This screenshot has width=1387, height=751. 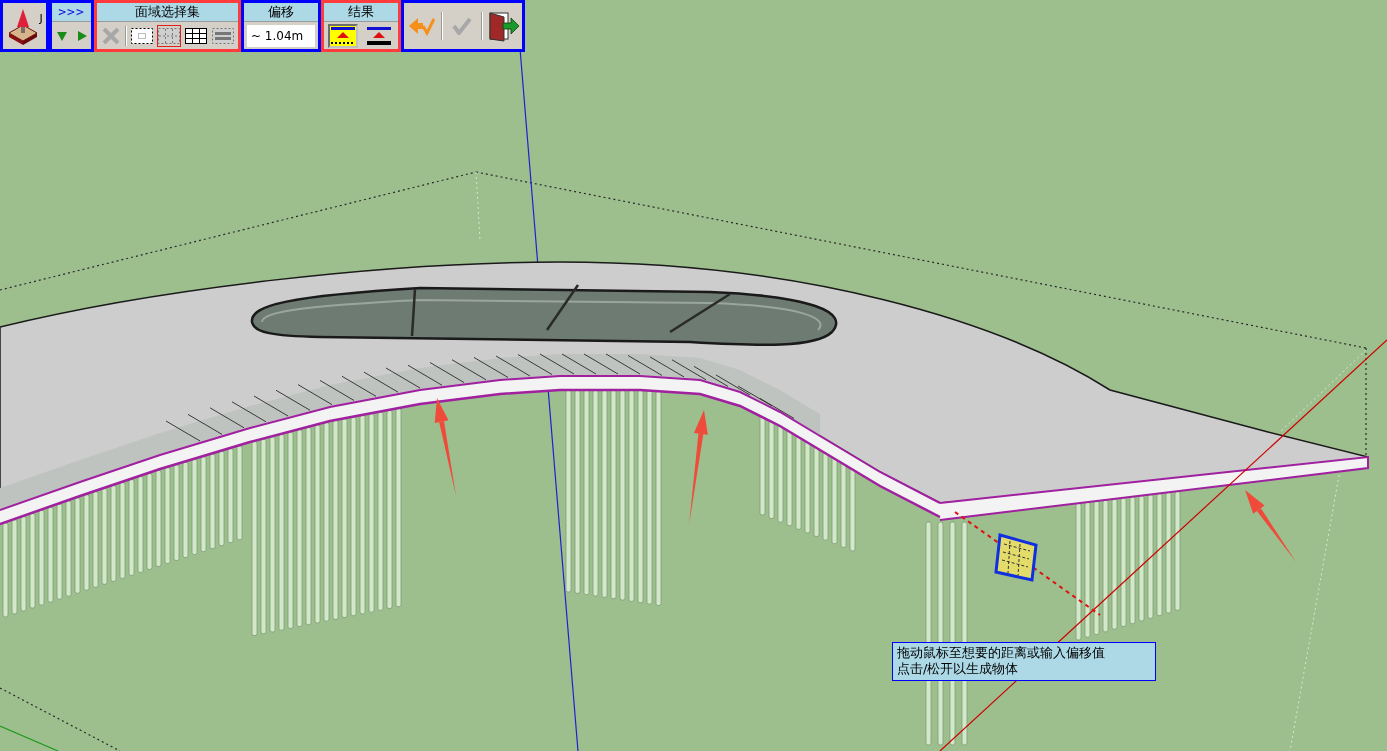 I want to click on tooltip-line: 拖动鼠标至想要的距离或输入偏移值, so click(x=1001, y=653).